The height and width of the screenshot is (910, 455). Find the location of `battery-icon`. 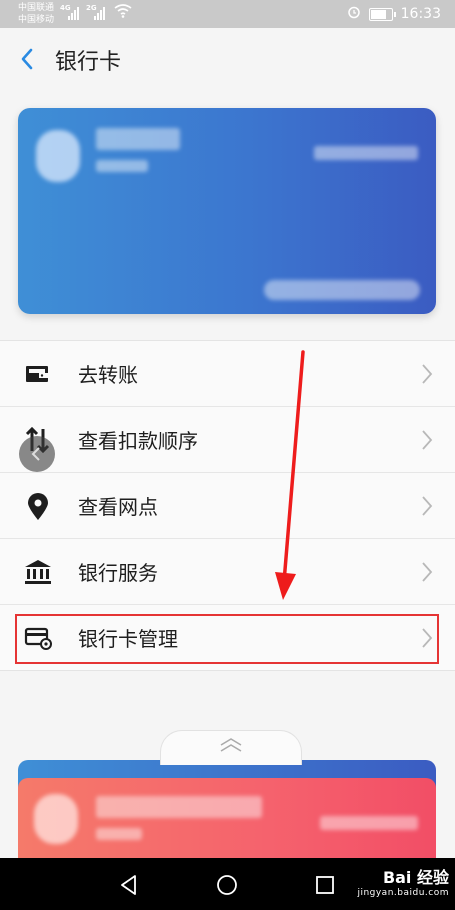

battery-icon is located at coordinates (382, 14).